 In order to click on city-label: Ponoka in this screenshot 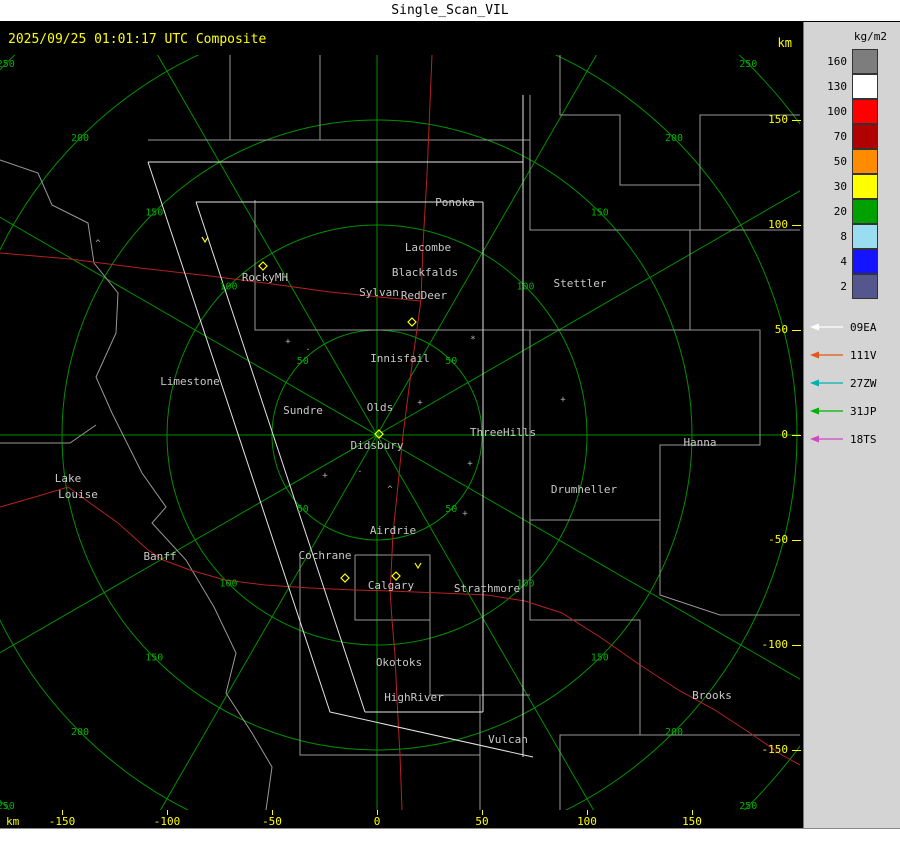, I will do `click(455, 202)`.